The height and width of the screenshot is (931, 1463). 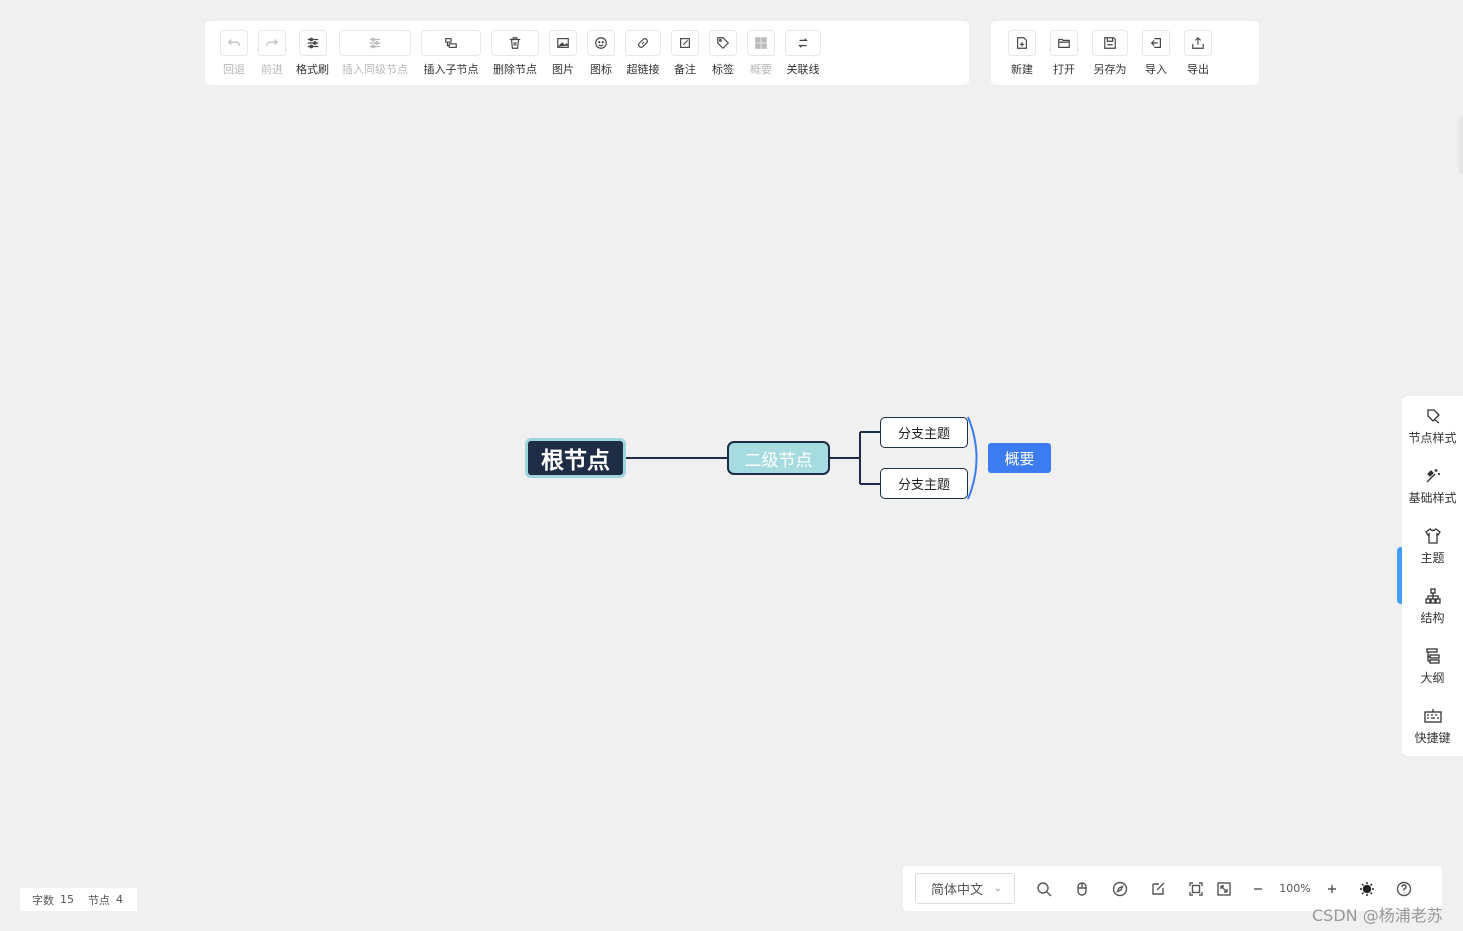 I want to click on node-style-label: 节点样式, so click(x=1432, y=437).